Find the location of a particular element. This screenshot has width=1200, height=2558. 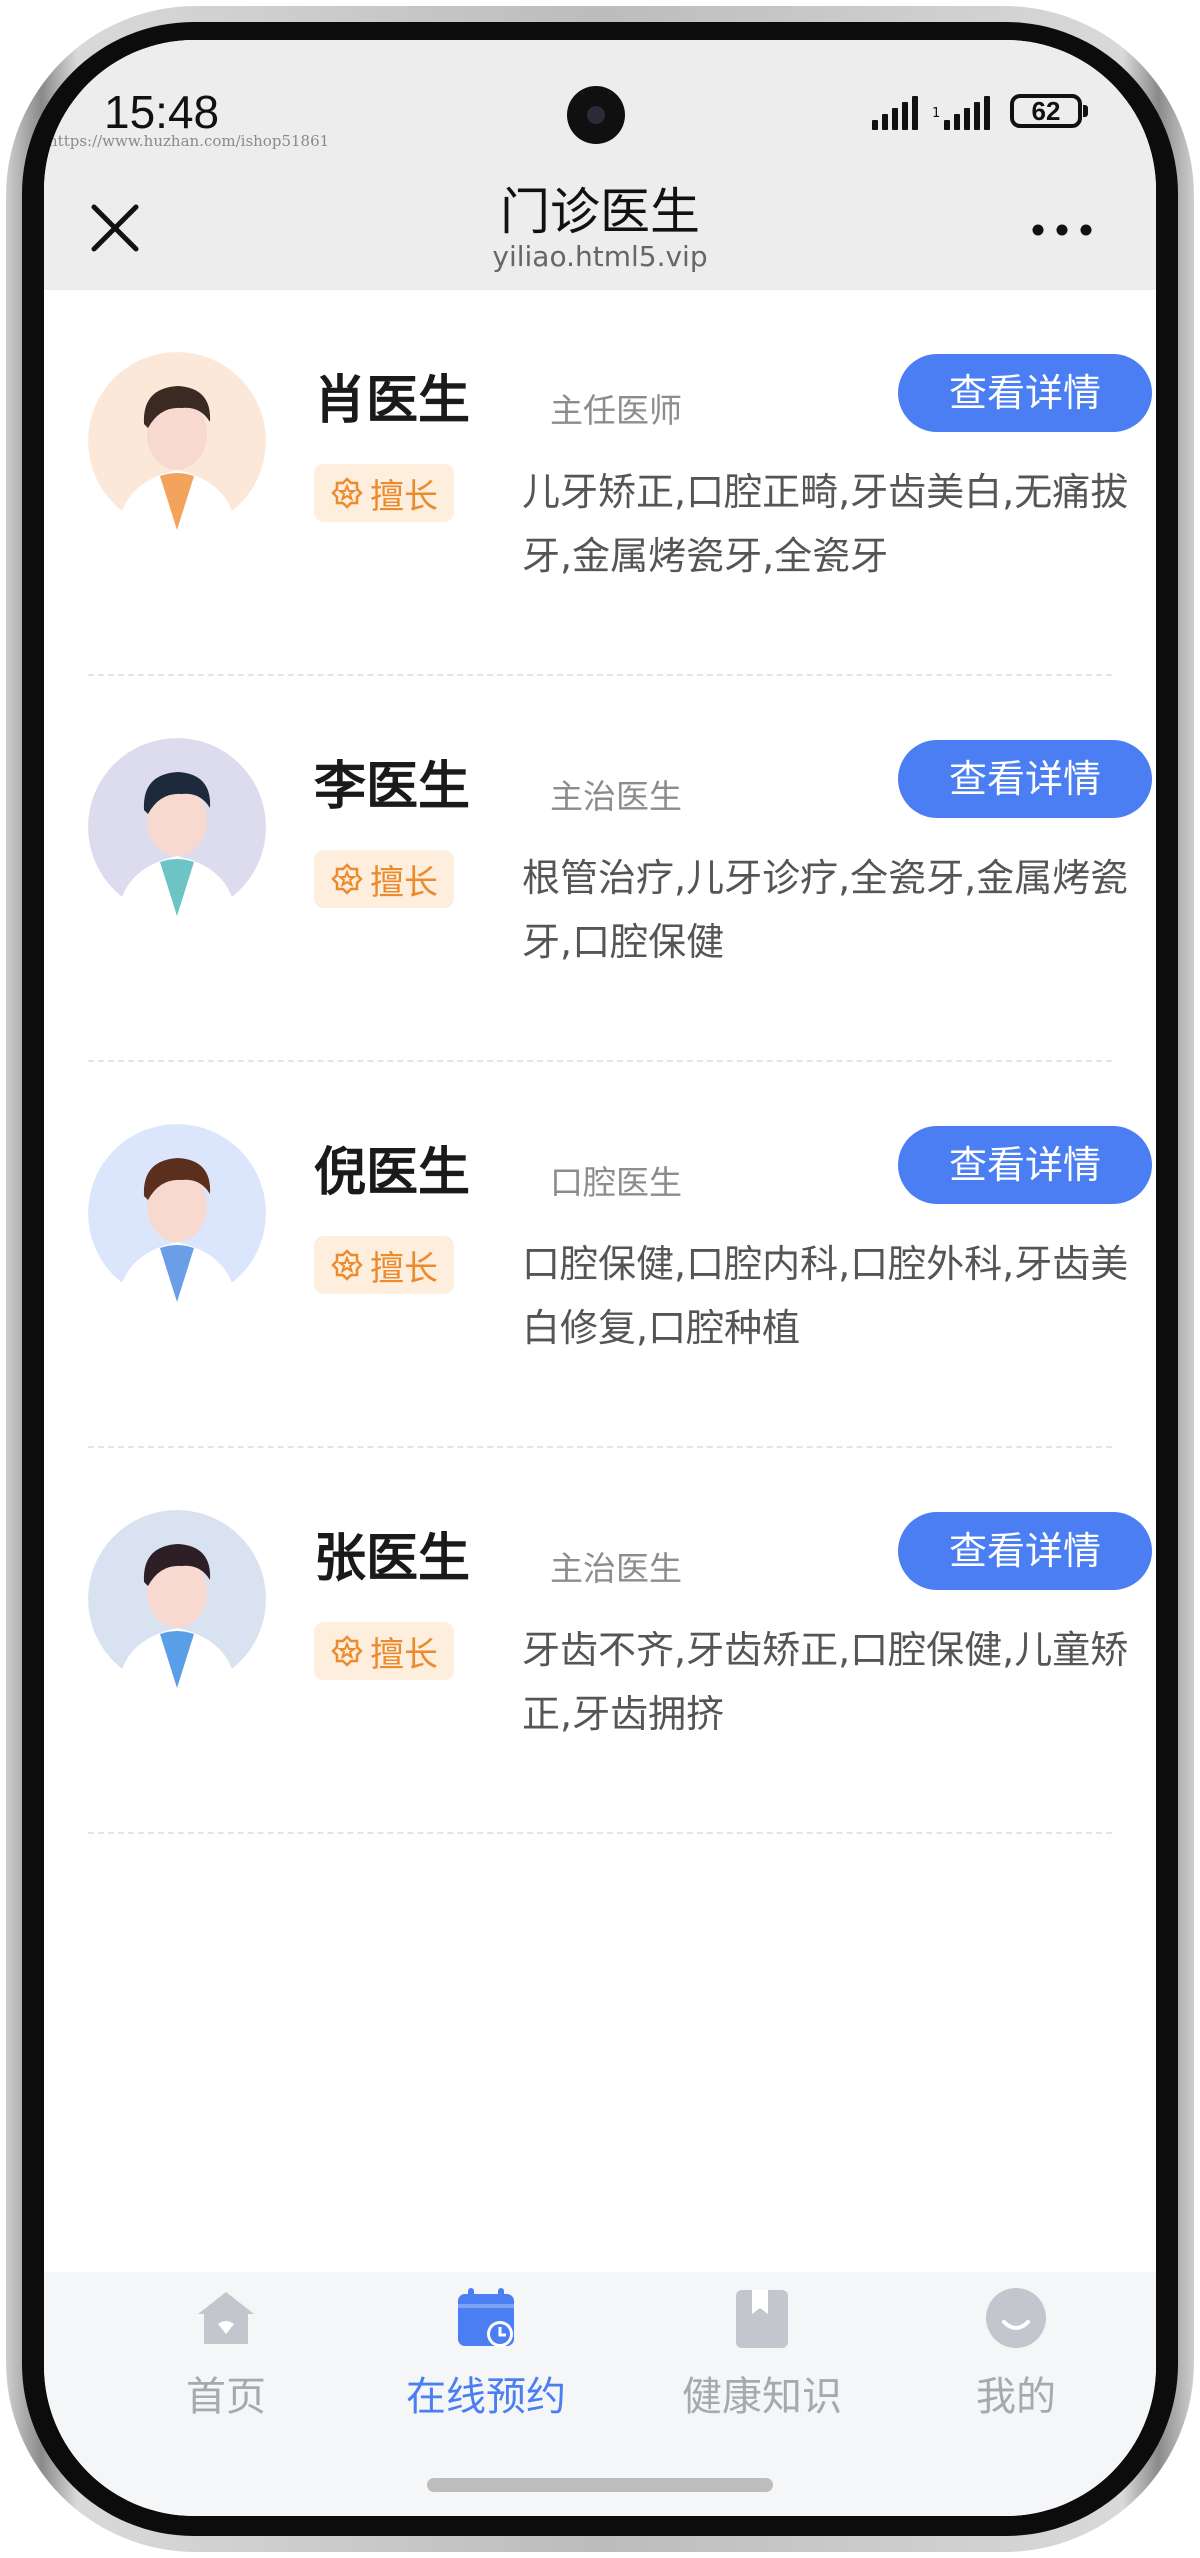

tab-profile: 我的 is located at coordinates (1016, 2364).